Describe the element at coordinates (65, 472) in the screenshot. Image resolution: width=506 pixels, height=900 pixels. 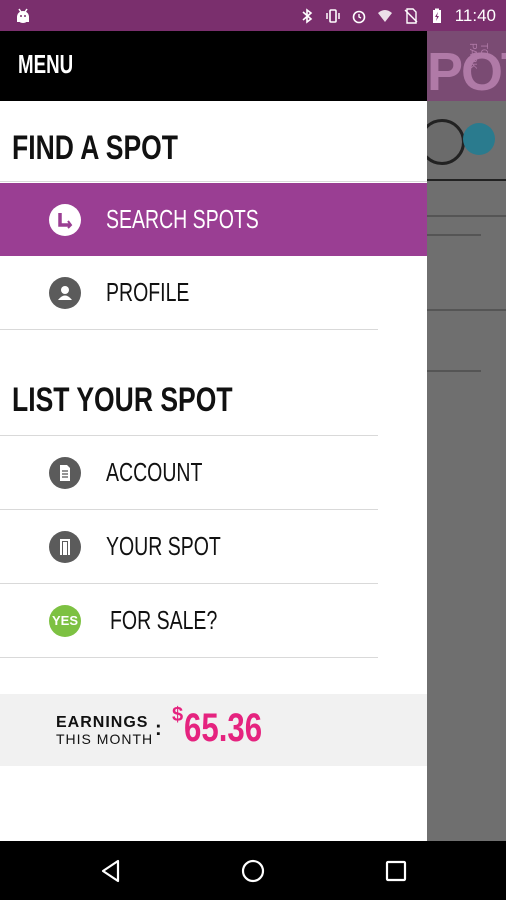
I see `document-icon` at that location.